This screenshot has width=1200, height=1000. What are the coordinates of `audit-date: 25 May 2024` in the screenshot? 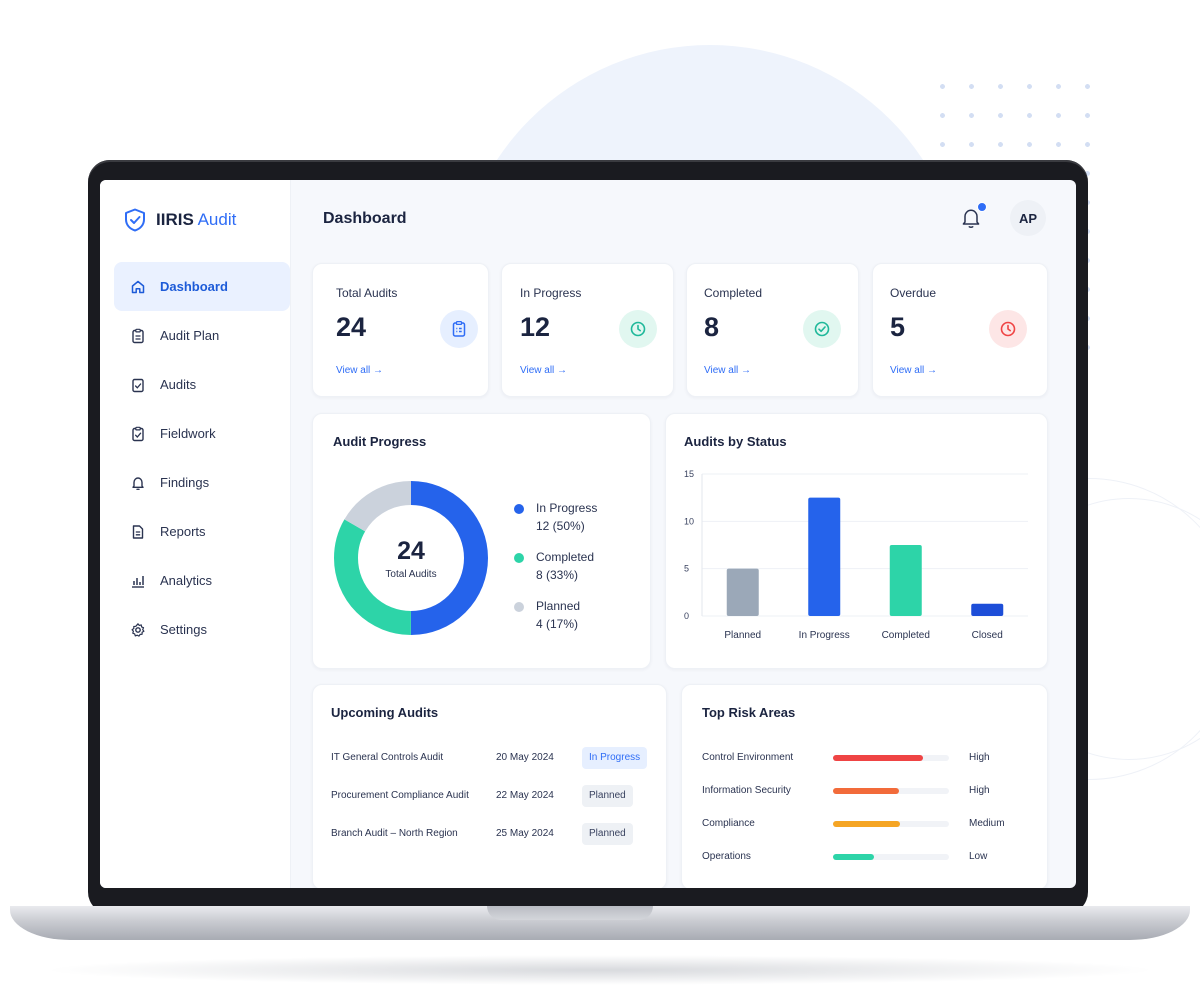 It's located at (525, 833).